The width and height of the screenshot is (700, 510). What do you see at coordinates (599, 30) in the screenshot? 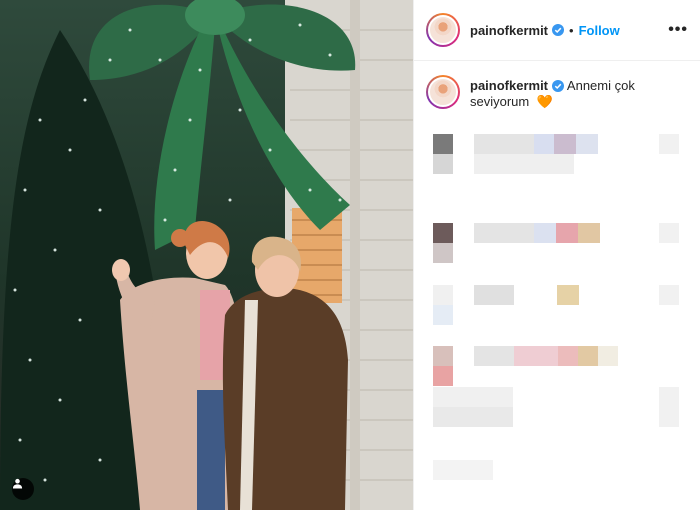
I see `follow-button: Follow` at bounding box center [599, 30].